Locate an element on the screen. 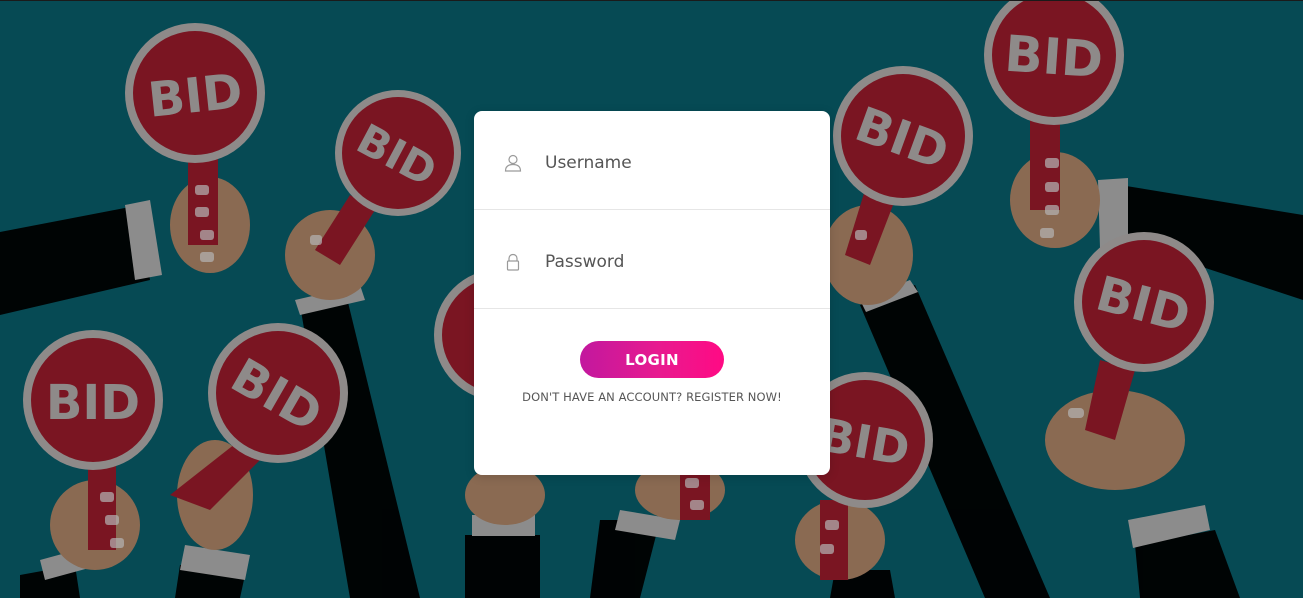 This screenshot has width=1303, height=598. password-input is located at coordinates (675, 262).